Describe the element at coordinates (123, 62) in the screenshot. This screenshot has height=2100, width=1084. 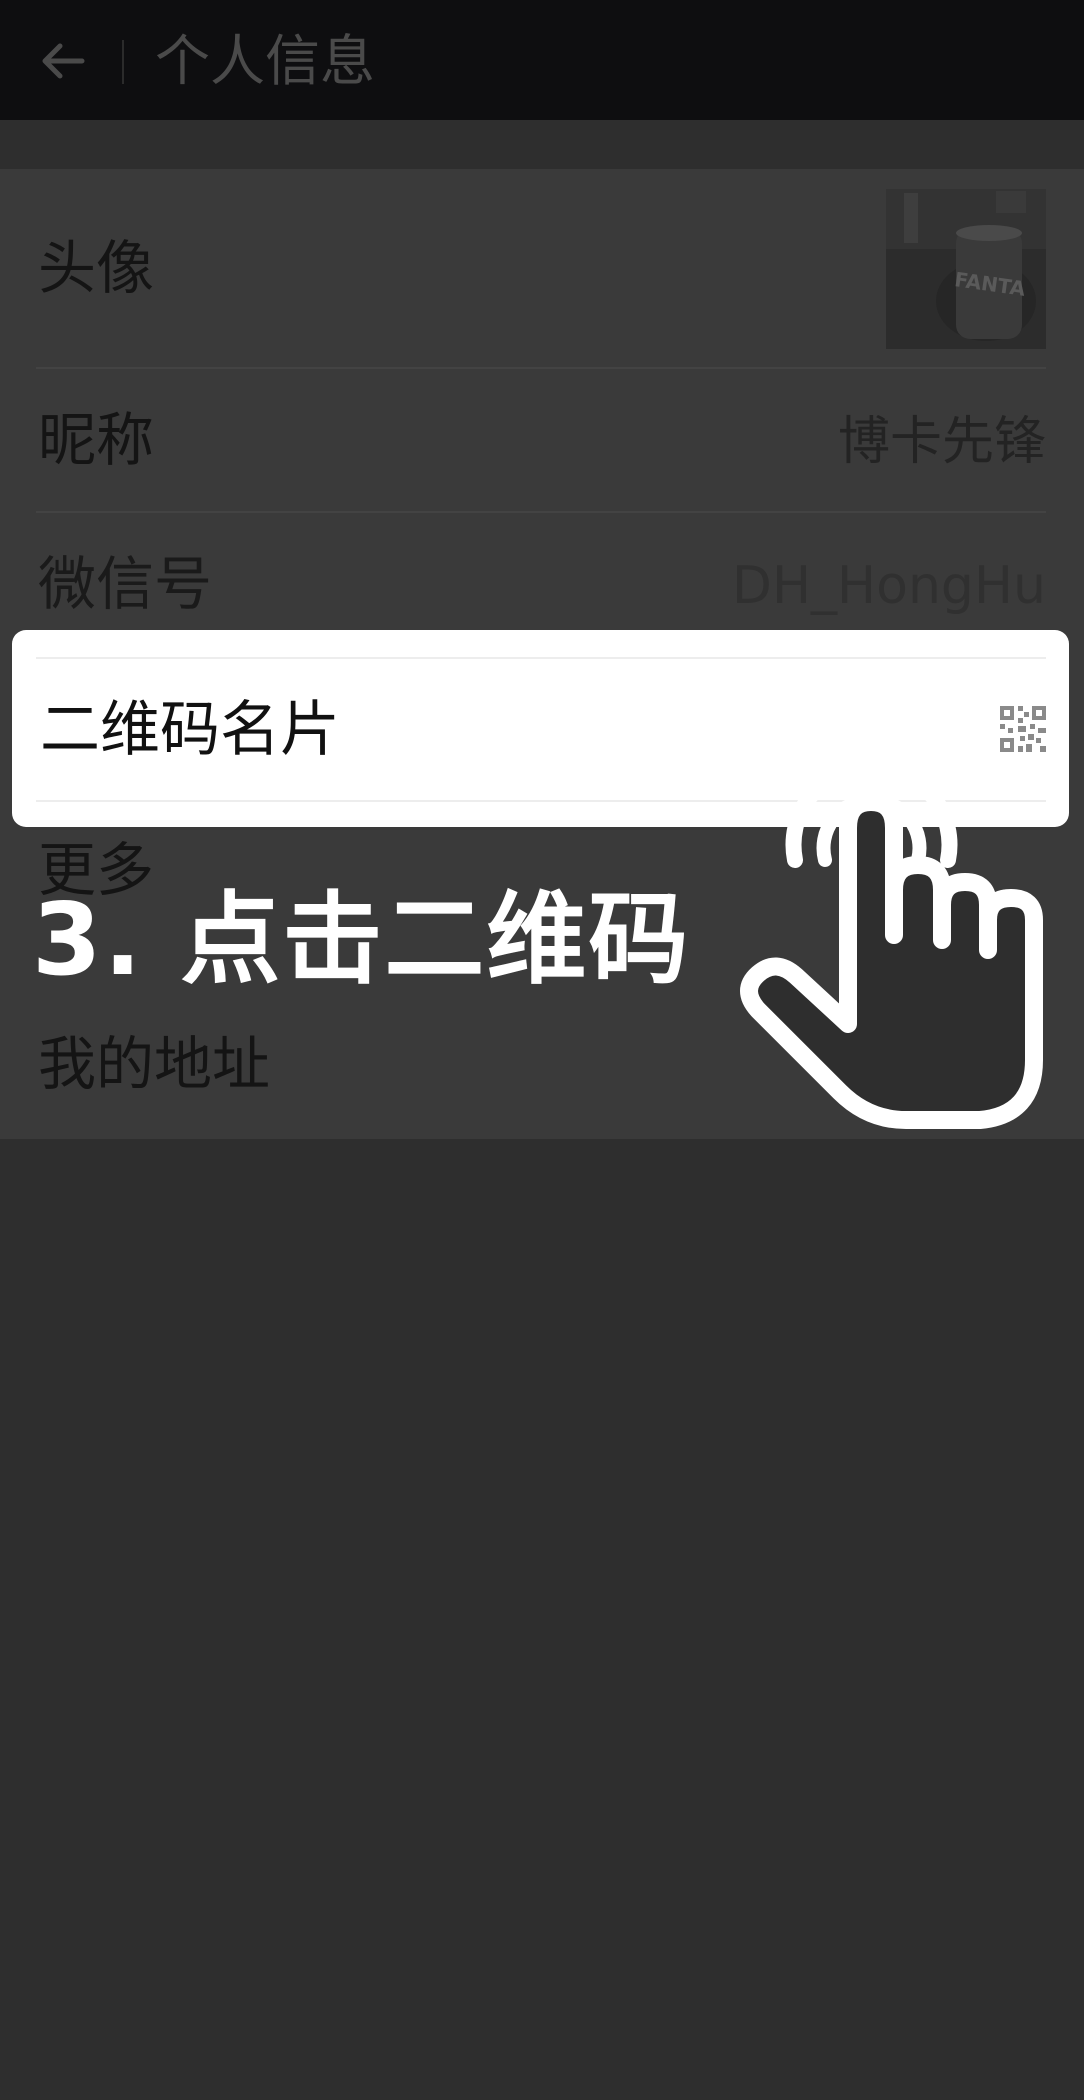
I see `topbar-divider` at that location.